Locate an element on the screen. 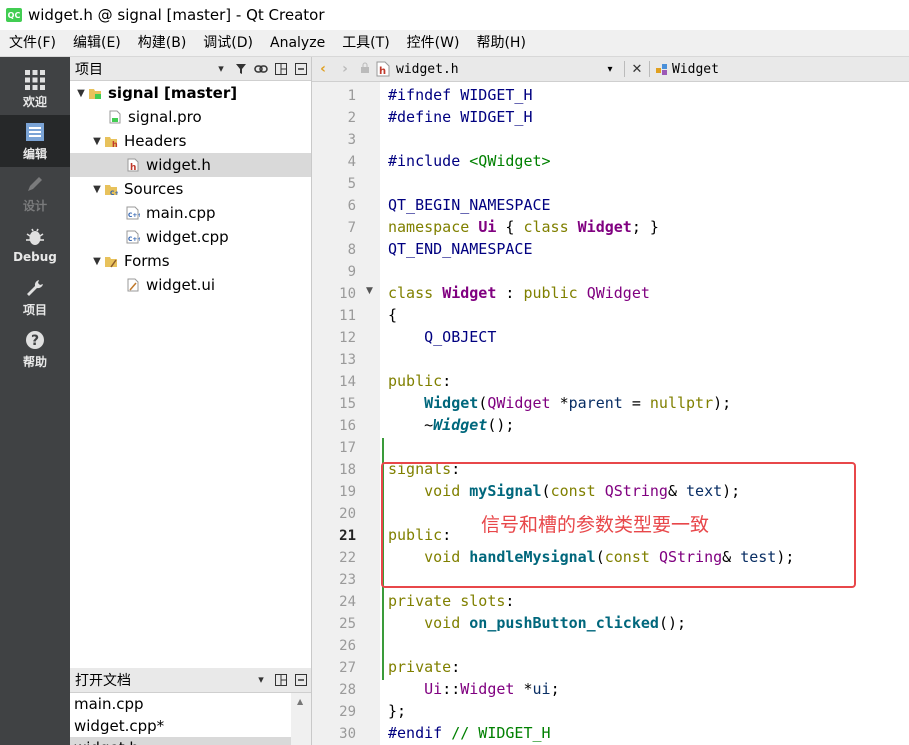 The width and height of the screenshot is (909, 745). tree-item-project: ▼ signal [master] is located at coordinates (190, 93).